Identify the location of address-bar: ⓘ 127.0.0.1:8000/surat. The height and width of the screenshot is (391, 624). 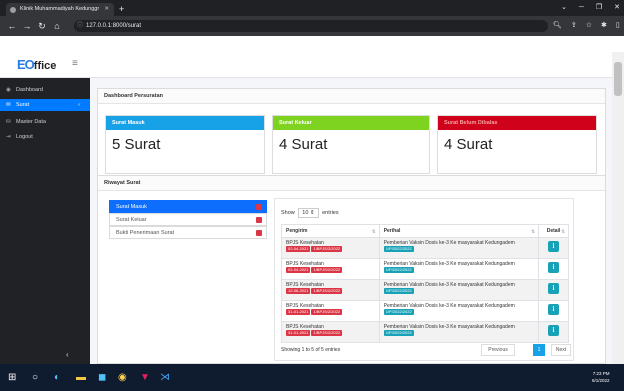
(311, 26).